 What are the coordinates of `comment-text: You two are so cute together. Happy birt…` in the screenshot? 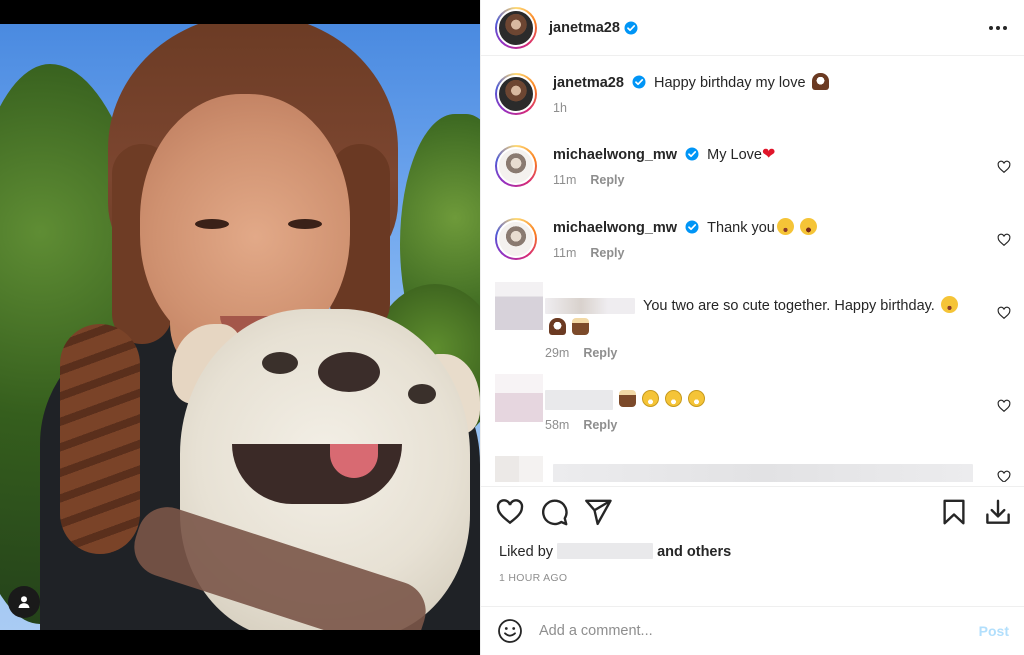 It's located at (789, 306).